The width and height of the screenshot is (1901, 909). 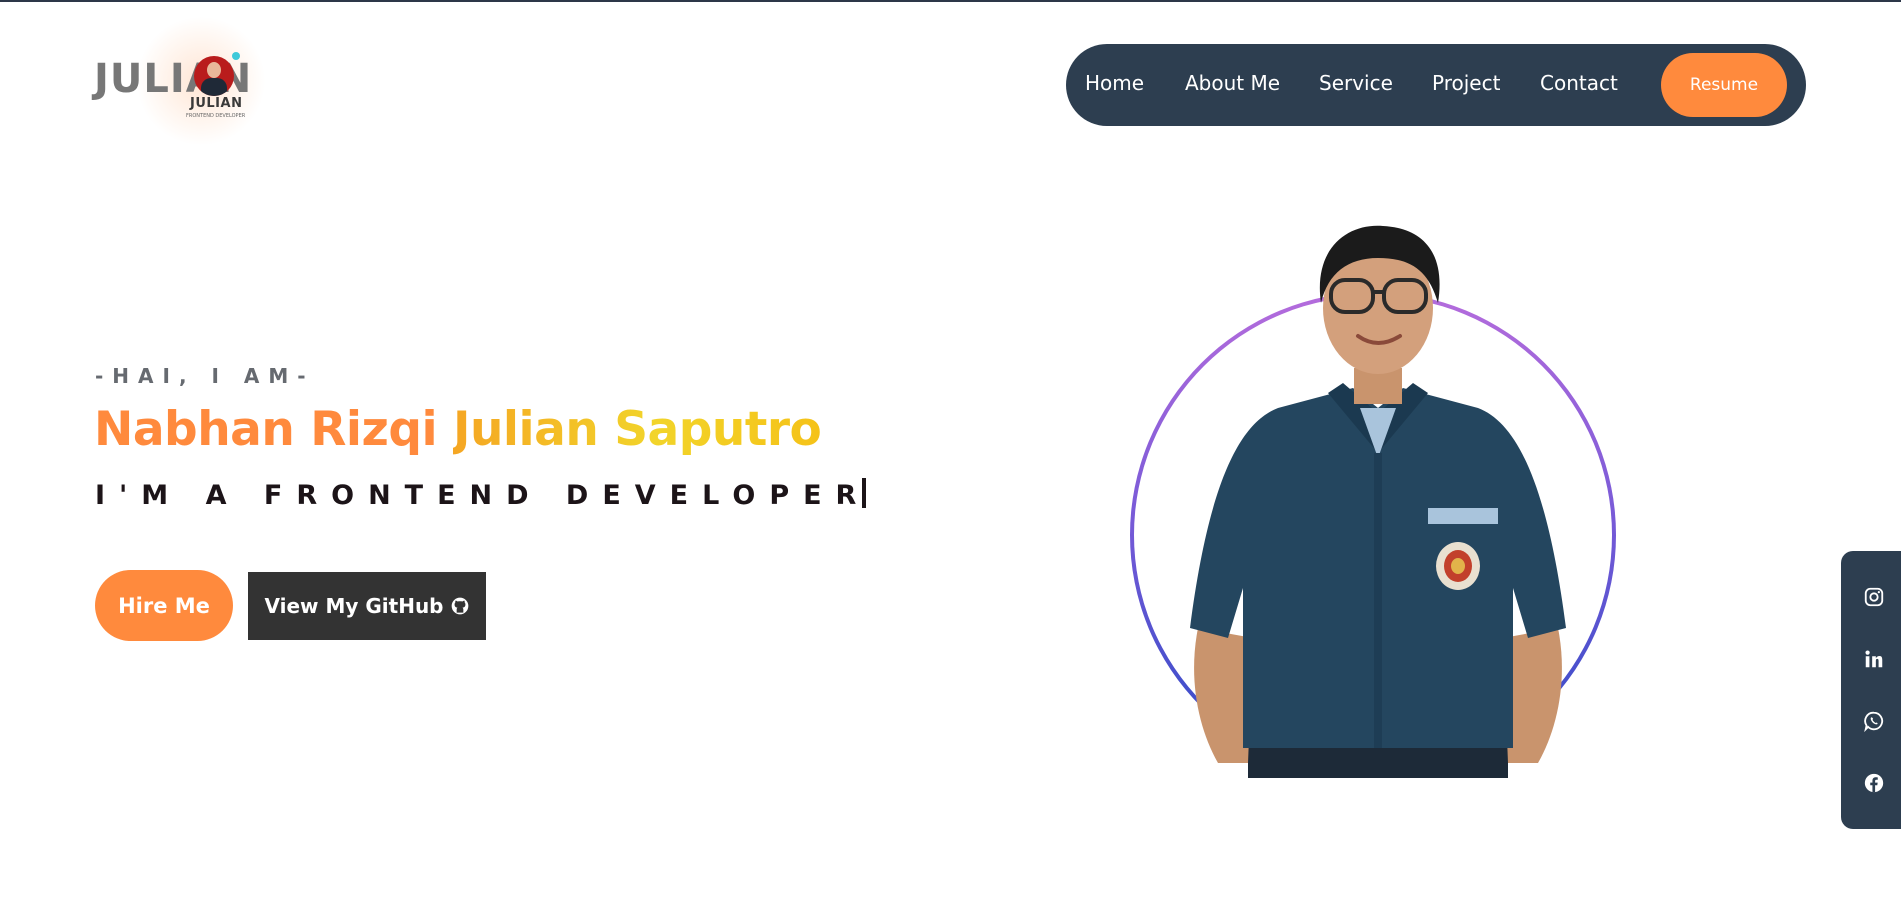 I want to click on hire-me-button: Hire Me, so click(x=164, y=605).